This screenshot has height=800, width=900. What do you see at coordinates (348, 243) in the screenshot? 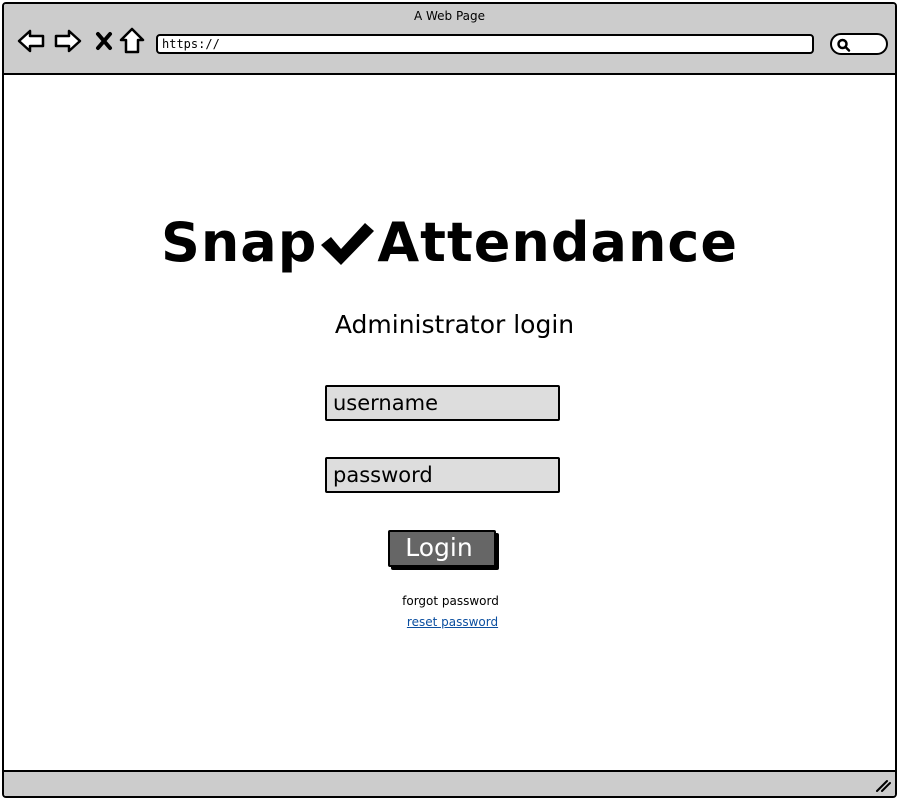
I see `checkmark-icon` at bounding box center [348, 243].